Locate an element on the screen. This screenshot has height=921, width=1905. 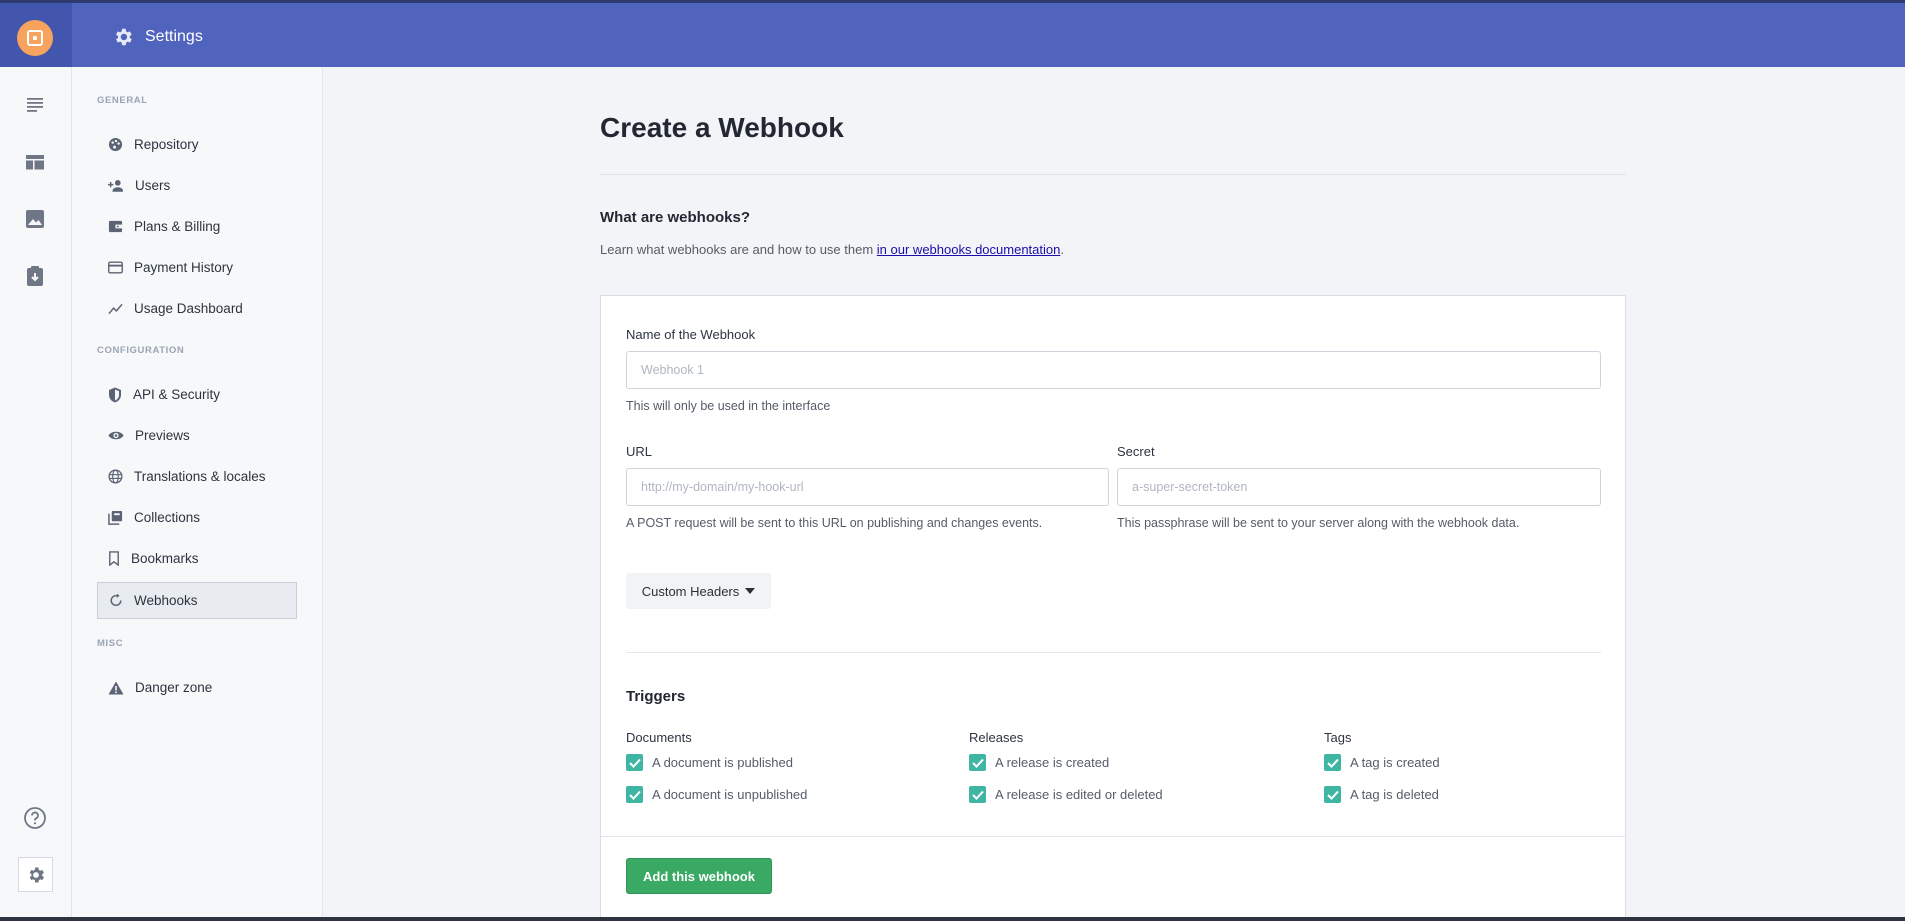
webhook-url-input is located at coordinates (867, 487).